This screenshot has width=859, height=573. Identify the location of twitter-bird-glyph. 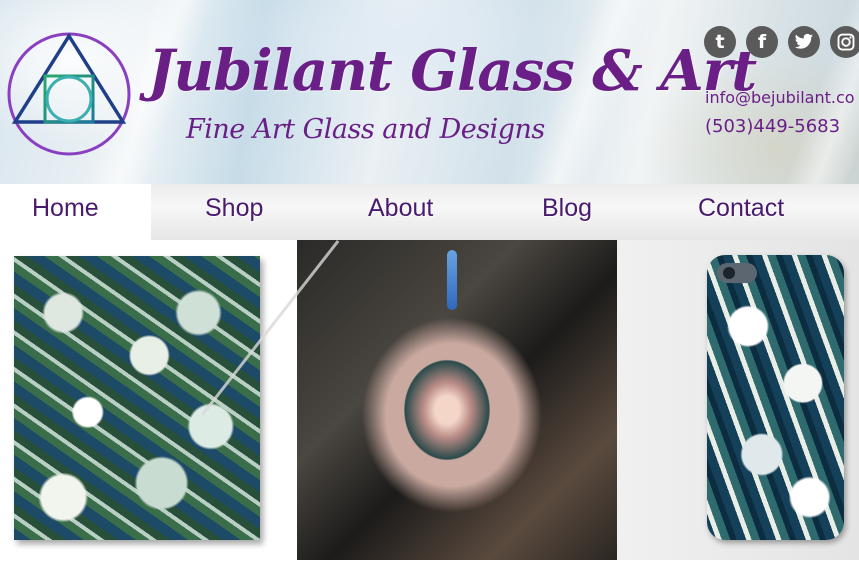
(804, 41).